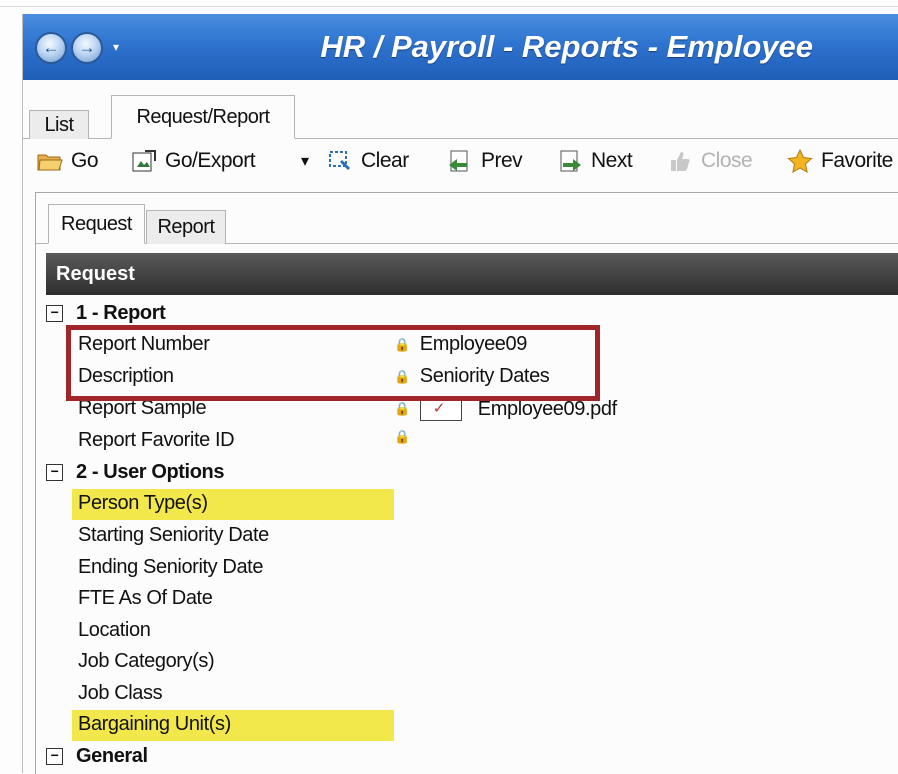 Image resolution: width=898 pixels, height=774 pixels. Describe the element at coordinates (449, 6) in the screenshot. I see `top-divider` at that location.